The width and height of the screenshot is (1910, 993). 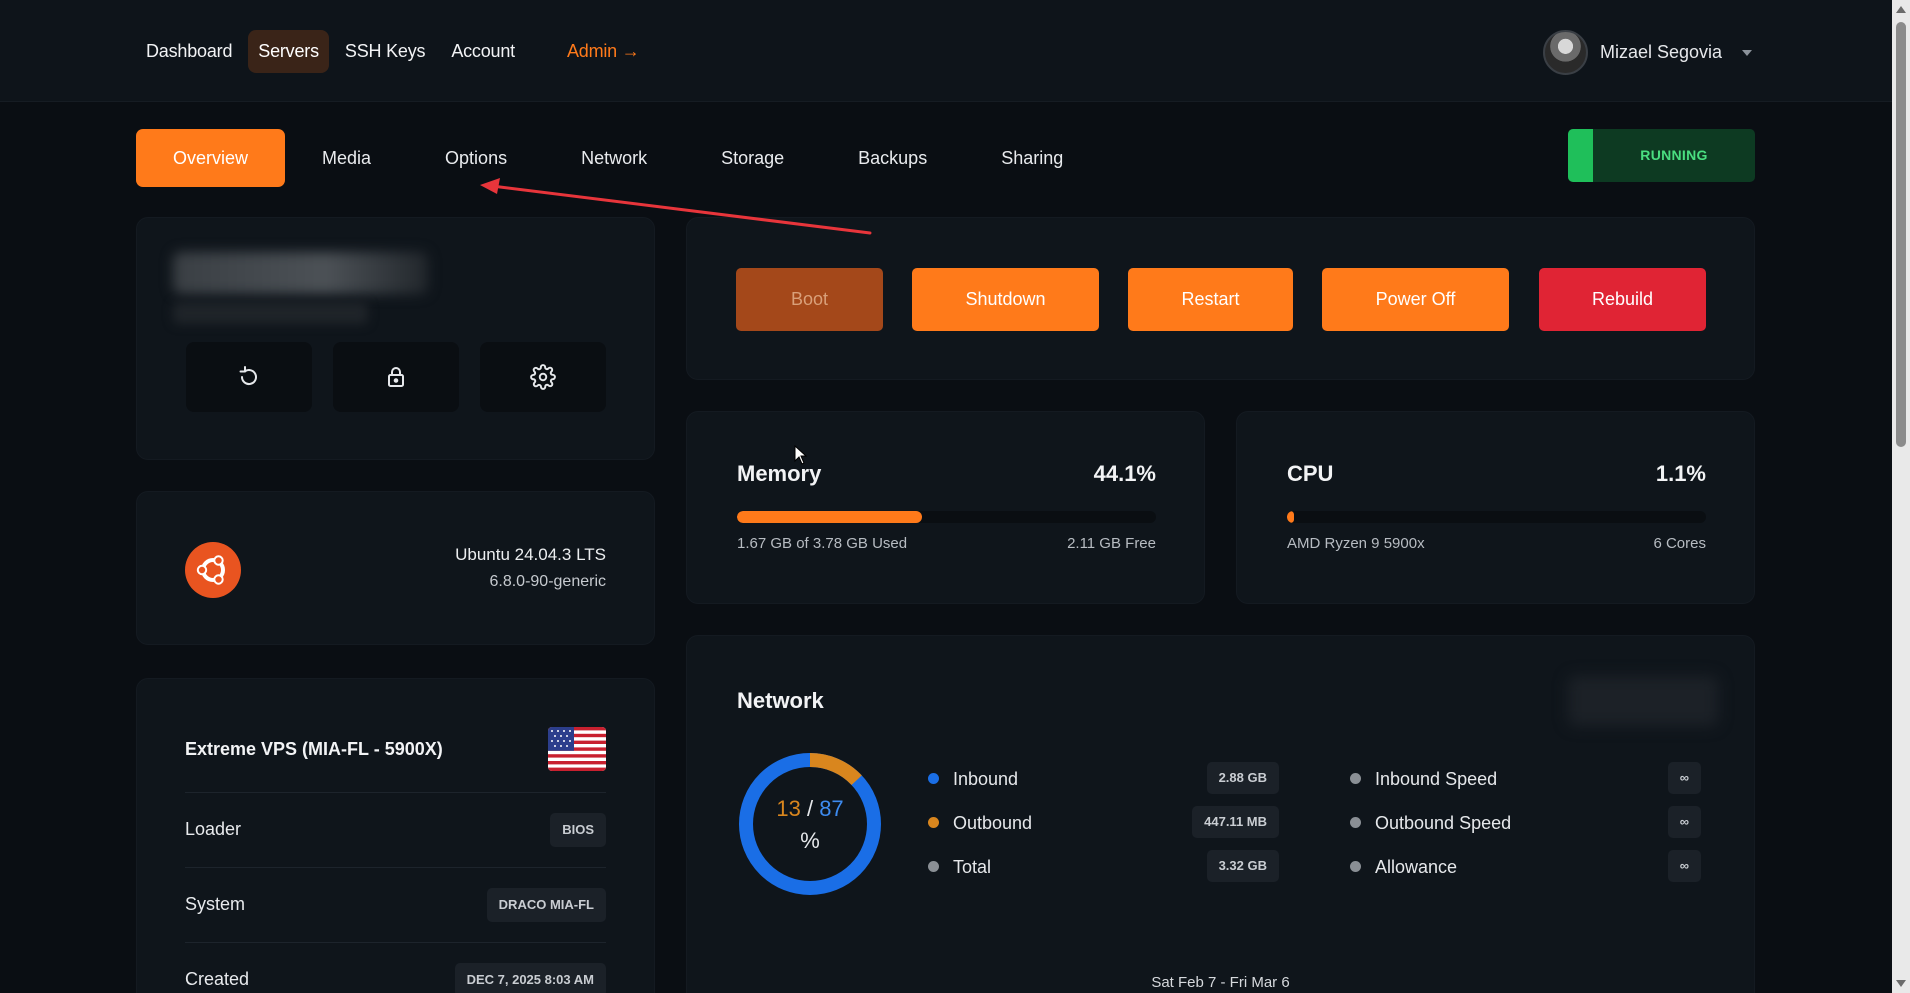 What do you see at coordinates (892, 158) in the screenshot?
I see `tab-backups: Backups` at bounding box center [892, 158].